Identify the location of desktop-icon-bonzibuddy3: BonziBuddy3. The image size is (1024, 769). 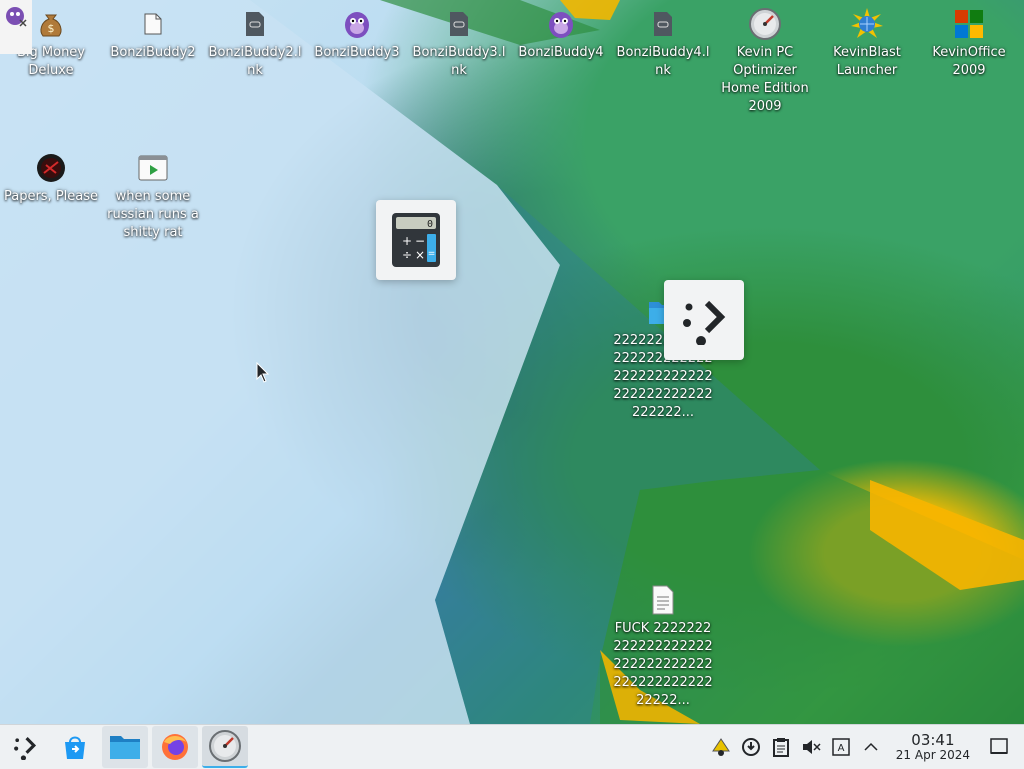
(357, 35).